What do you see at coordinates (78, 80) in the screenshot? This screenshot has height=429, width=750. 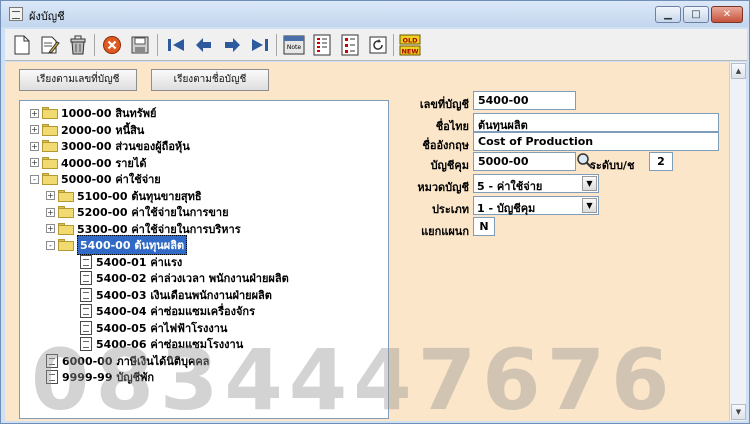 I see `sort-by-code-button: เรียงตามเลขที่บัญชี` at bounding box center [78, 80].